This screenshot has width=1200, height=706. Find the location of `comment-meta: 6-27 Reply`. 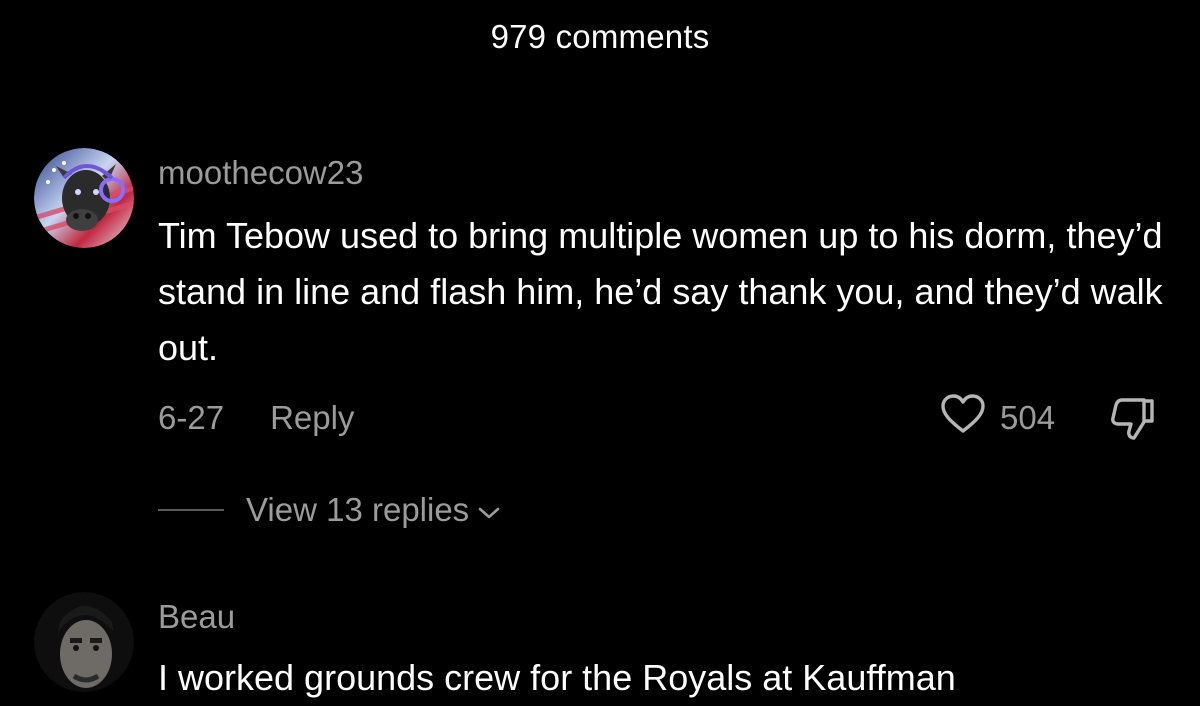

comment-meta: 6-27 Reply is located at coordinates (256, 418).